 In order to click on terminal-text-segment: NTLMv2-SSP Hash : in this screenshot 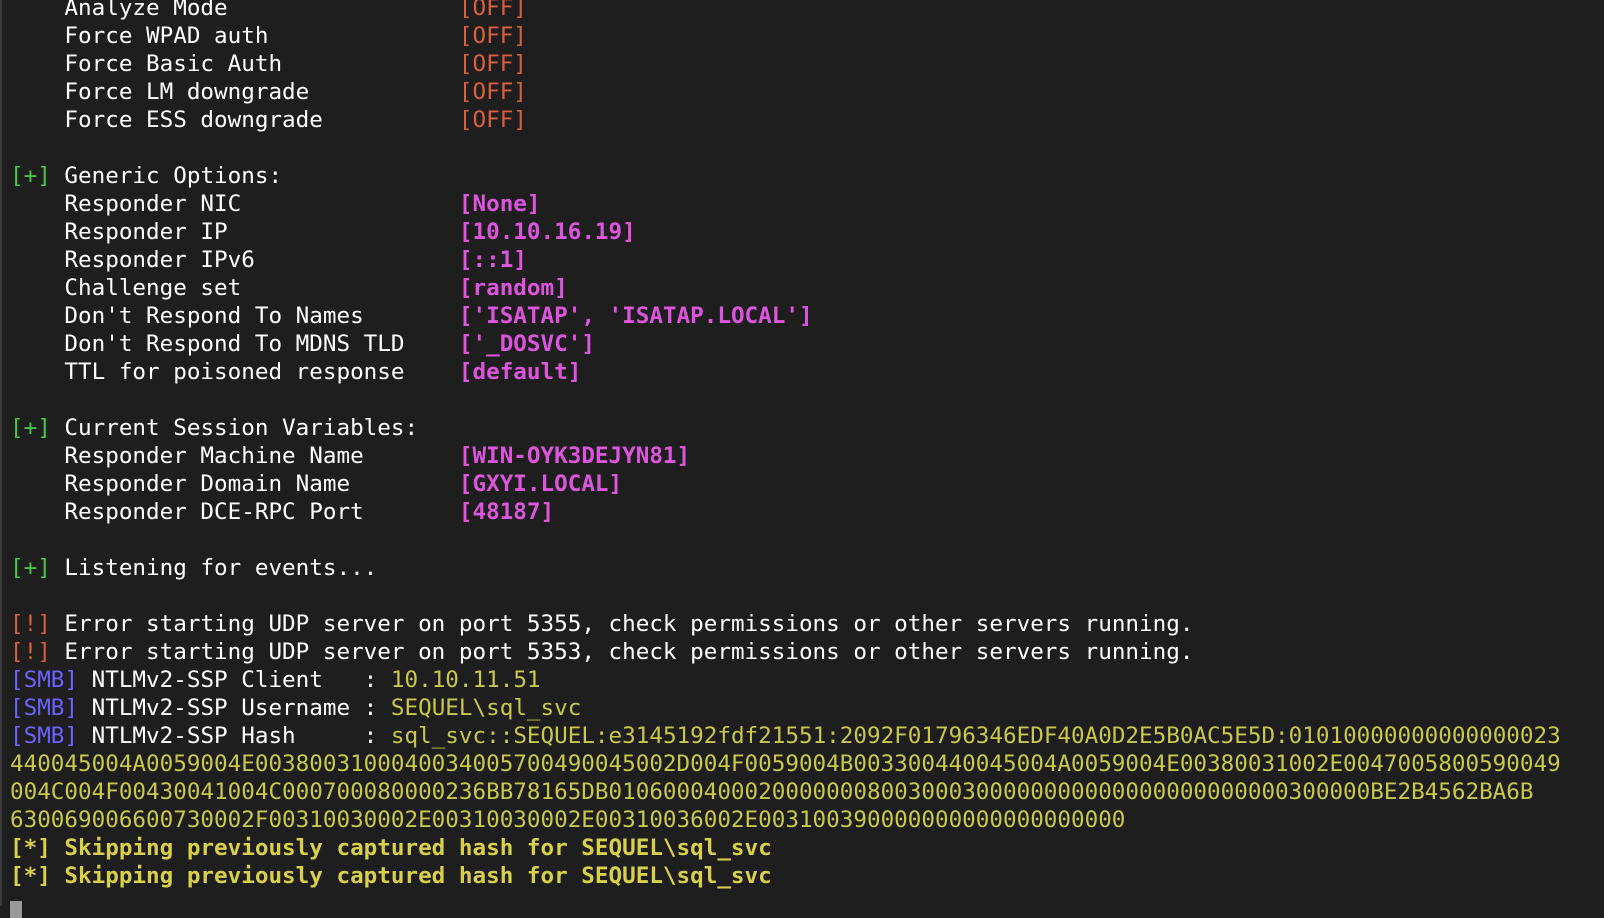, I will do `click(234, 736)`.